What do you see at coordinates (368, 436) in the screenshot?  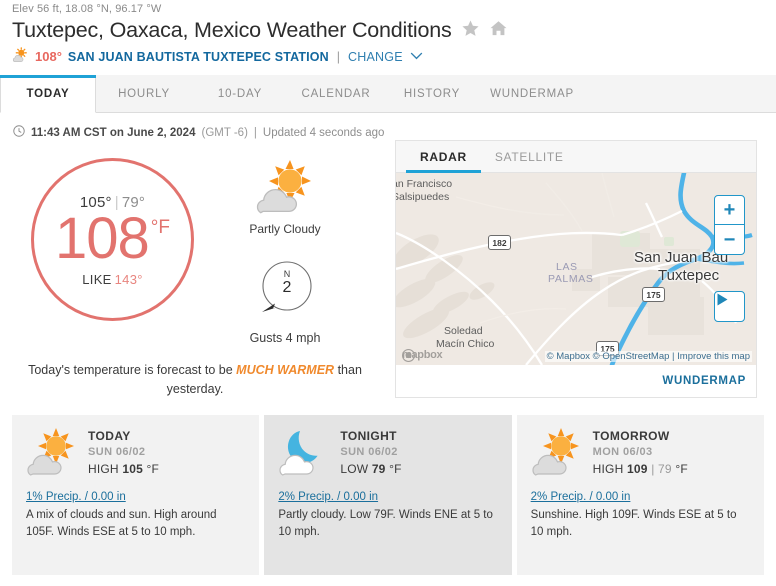 I see `card-when: TONIGHT` at bounding box center [368, 436].